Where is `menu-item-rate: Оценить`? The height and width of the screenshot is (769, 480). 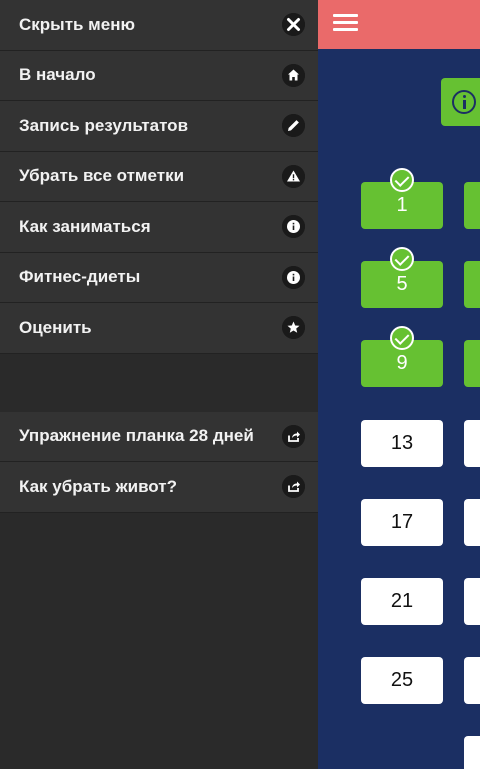
menu-item-rate: Оценить is located at coordinates (159, 328).